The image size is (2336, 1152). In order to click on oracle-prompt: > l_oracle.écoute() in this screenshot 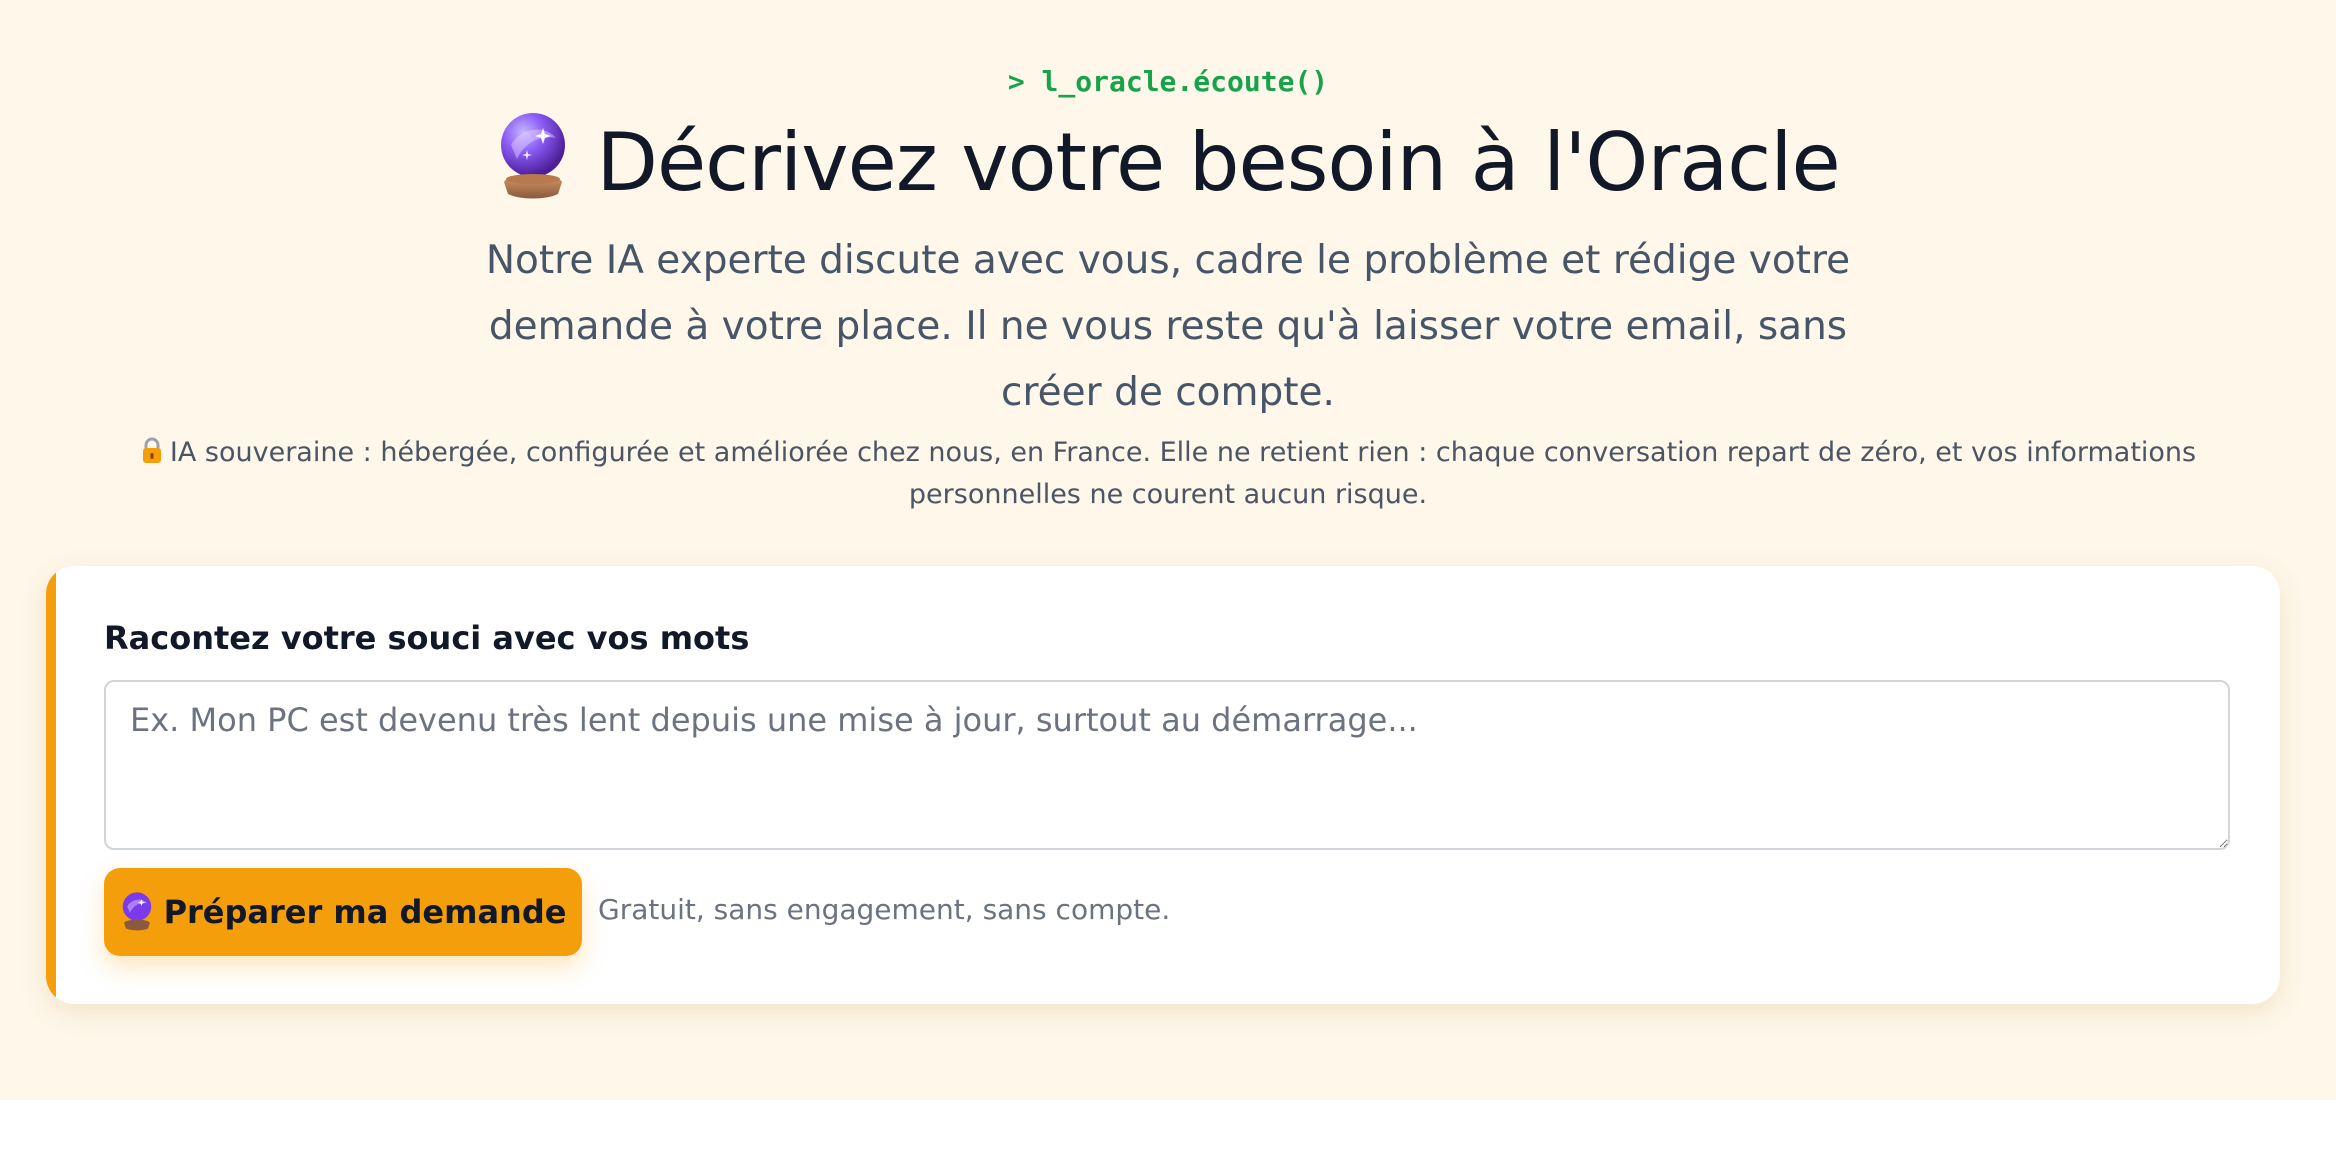, I will do `click(1168, 81)`.